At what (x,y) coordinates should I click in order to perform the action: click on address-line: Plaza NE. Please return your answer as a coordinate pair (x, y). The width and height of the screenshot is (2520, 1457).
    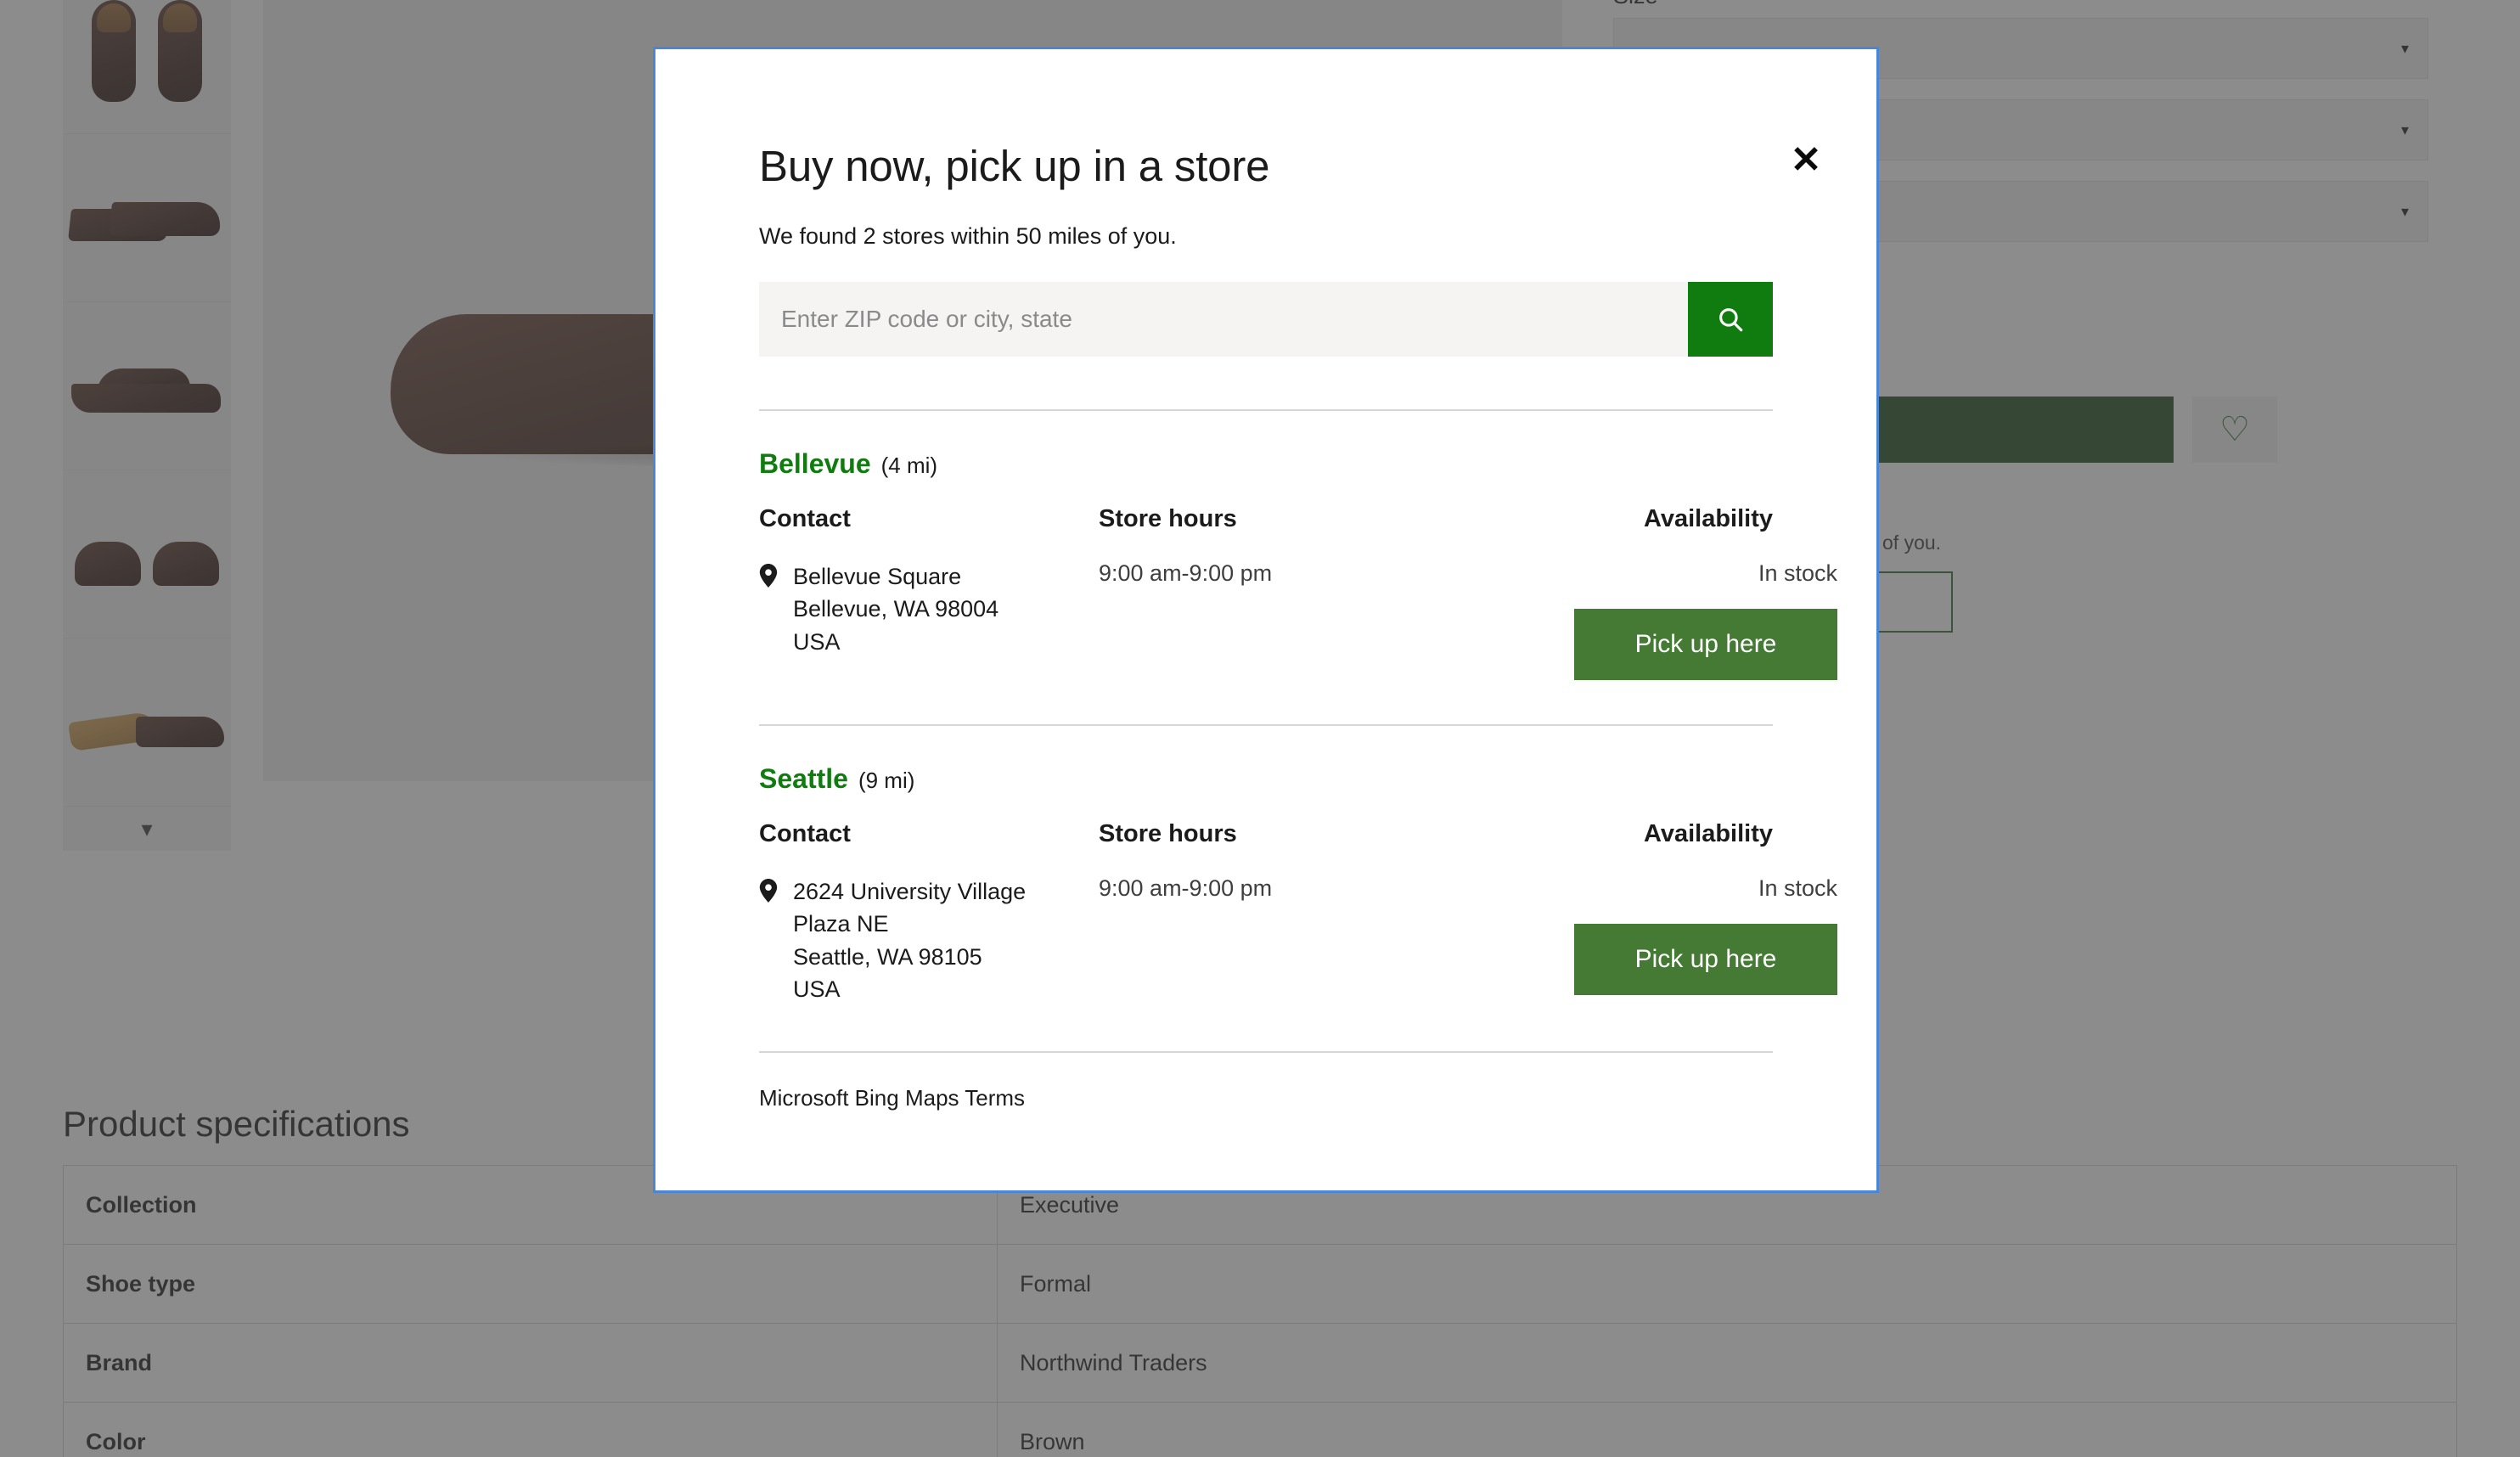
    Looking at the image, I should click on (841, 924).